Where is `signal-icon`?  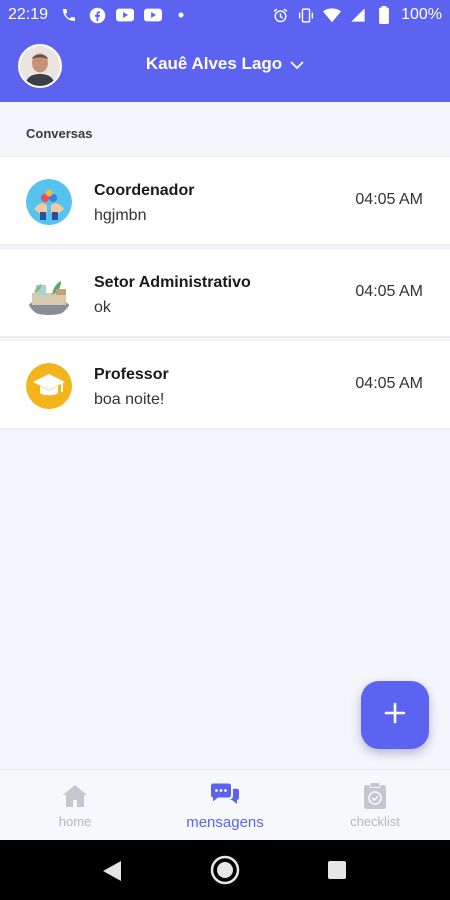 signal-icon is located at coordinates (358, 15).